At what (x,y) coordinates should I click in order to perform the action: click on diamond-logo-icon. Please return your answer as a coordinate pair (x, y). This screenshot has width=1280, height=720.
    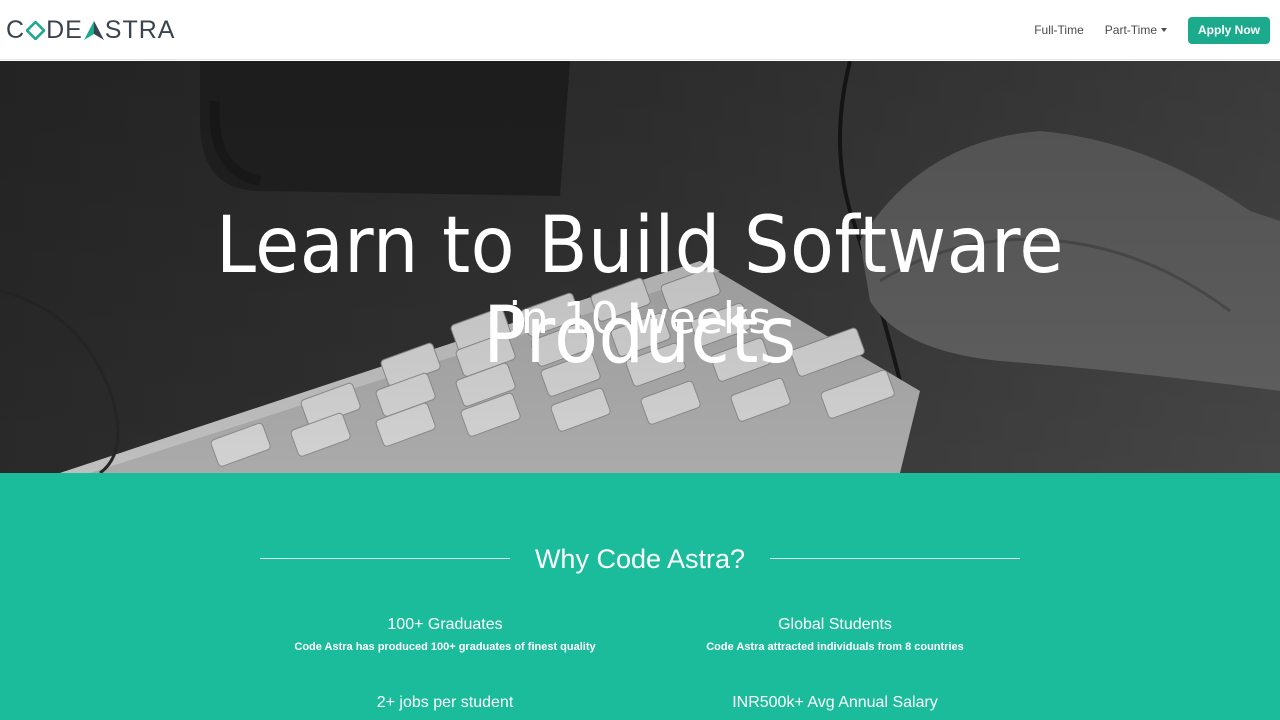
    Looking at the image, I should click on (36, 30).